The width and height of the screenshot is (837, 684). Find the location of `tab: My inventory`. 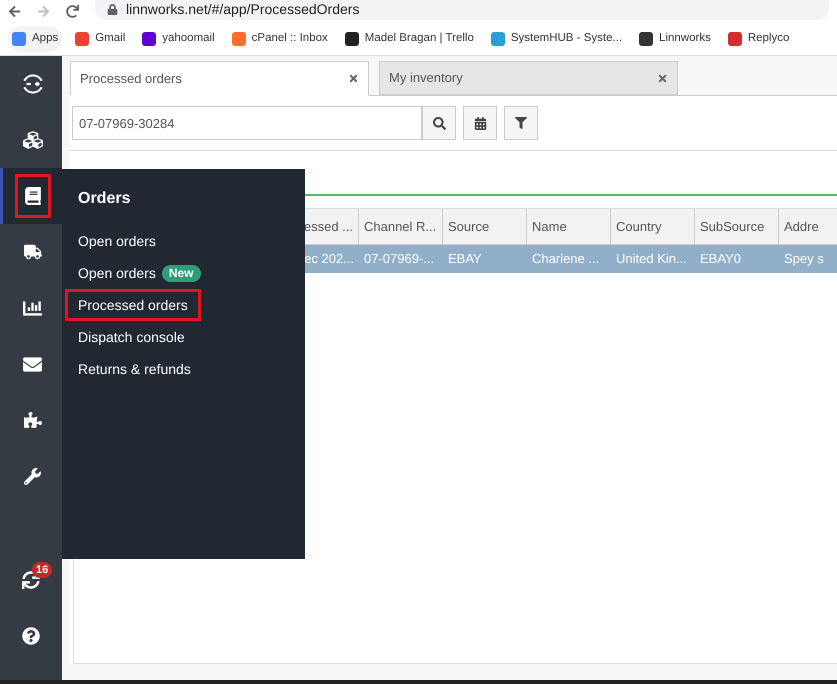

tab: My inventory is located at coordinates (528, 78).